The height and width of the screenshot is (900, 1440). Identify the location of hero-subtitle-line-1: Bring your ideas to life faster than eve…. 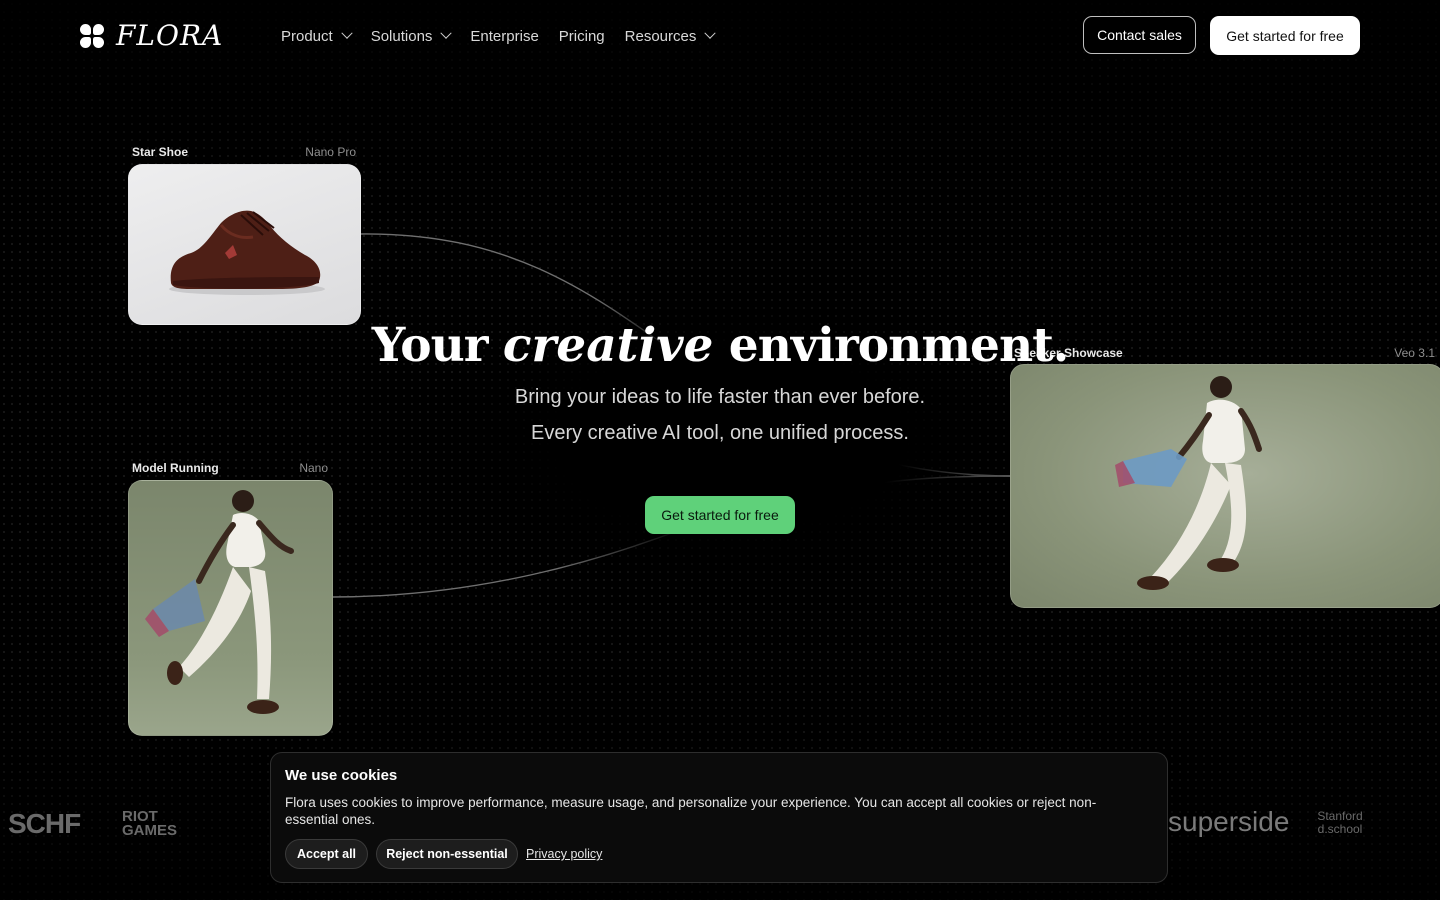
(720, 397).